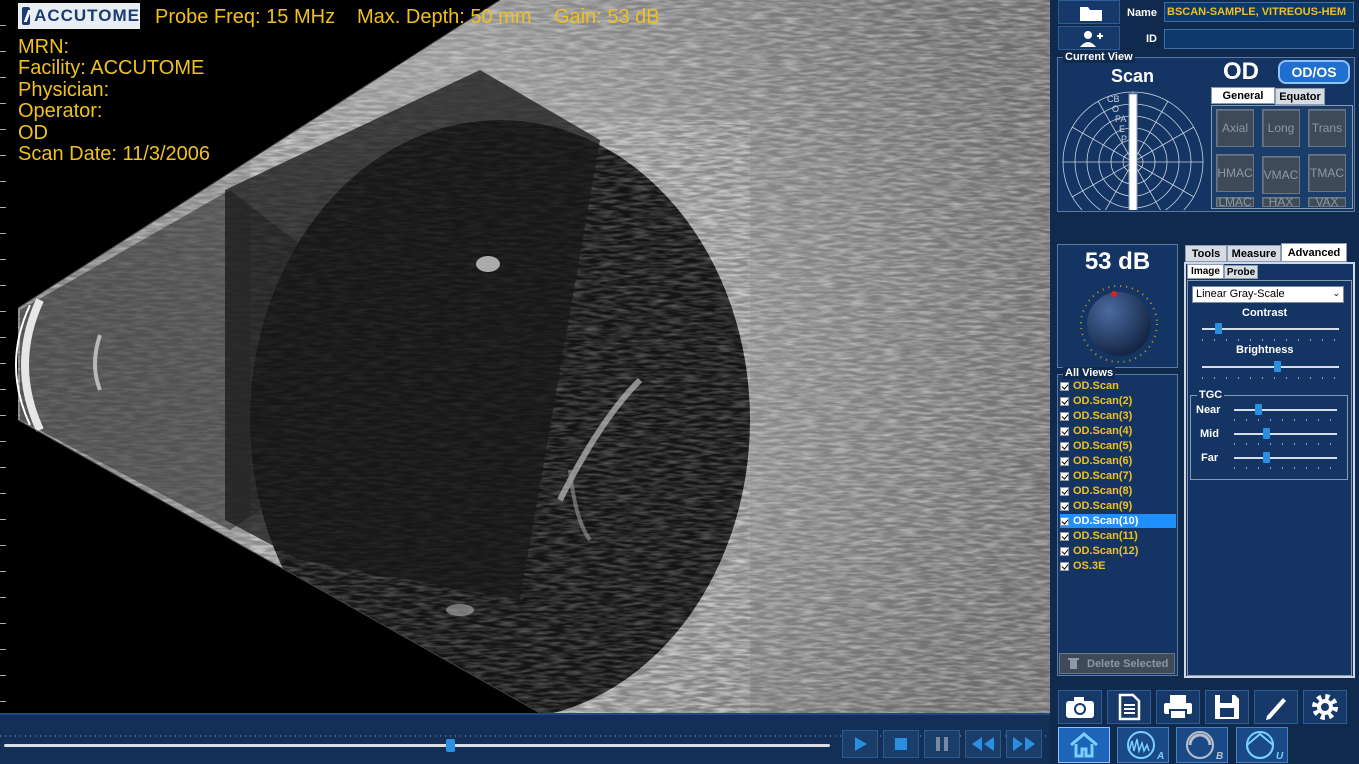 This screenshot has height=764, width=1359. Describe the element at coordinates (1243, 95) in the screenshot. I see `tab-general: General` at that location.